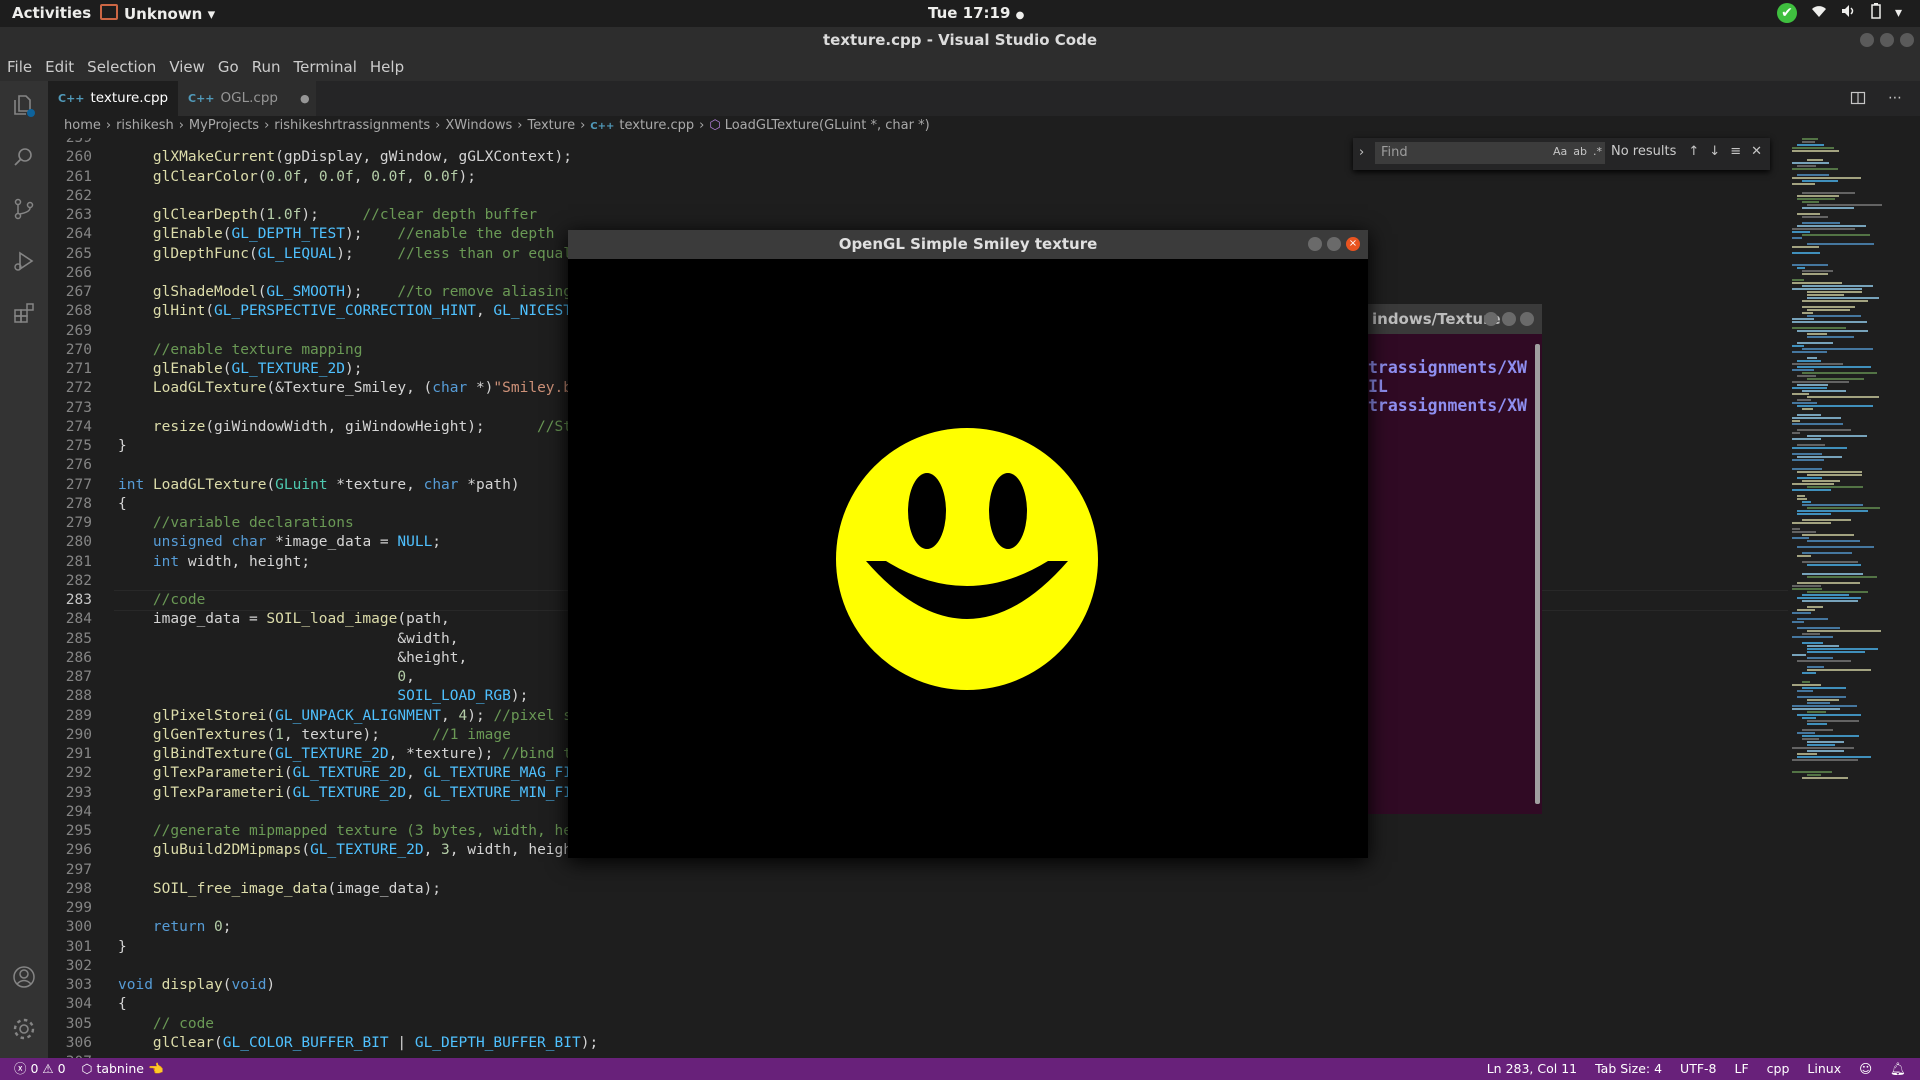  Describe the element at coordinates (78, 600) in the screenshot. I see `line-number: 283` at that location.